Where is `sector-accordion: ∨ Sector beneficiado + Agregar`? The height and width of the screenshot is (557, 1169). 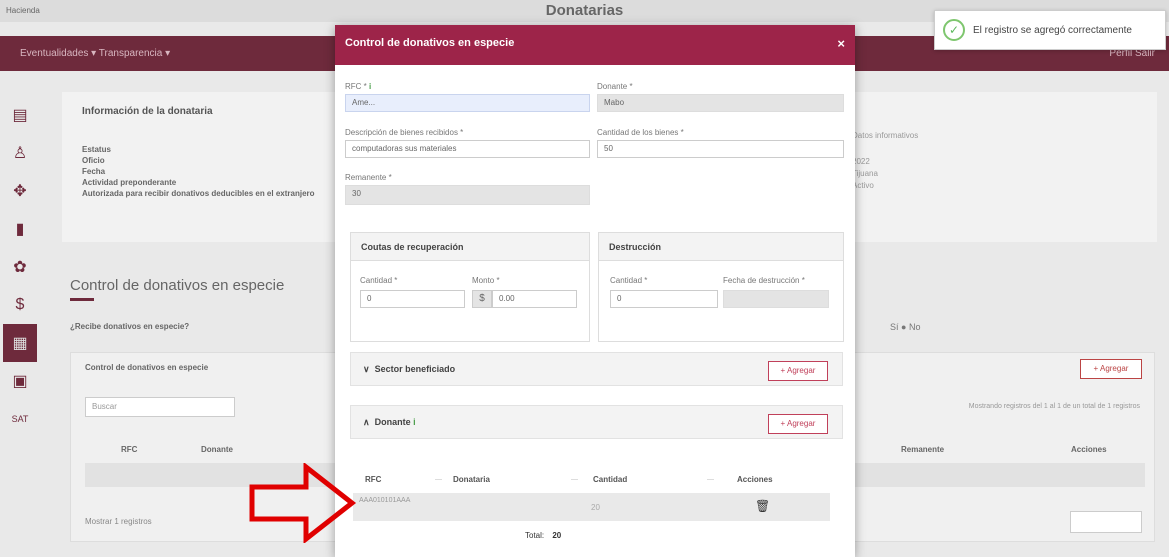 sector-accordion: ∨ Sector beneficiado + Agregar is located at coordinates (596, 369).